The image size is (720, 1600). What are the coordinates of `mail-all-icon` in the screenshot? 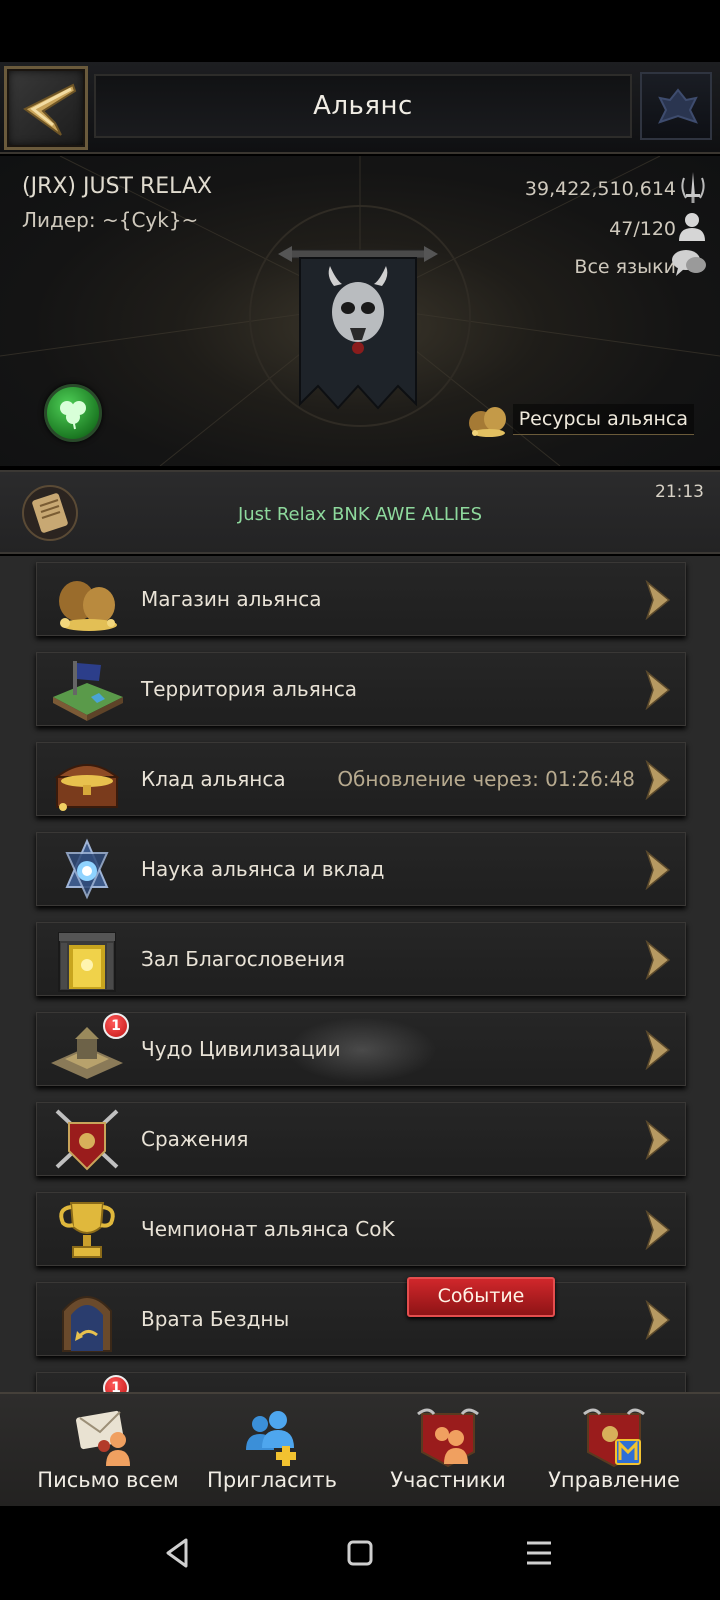 It's located at (103, 1438).